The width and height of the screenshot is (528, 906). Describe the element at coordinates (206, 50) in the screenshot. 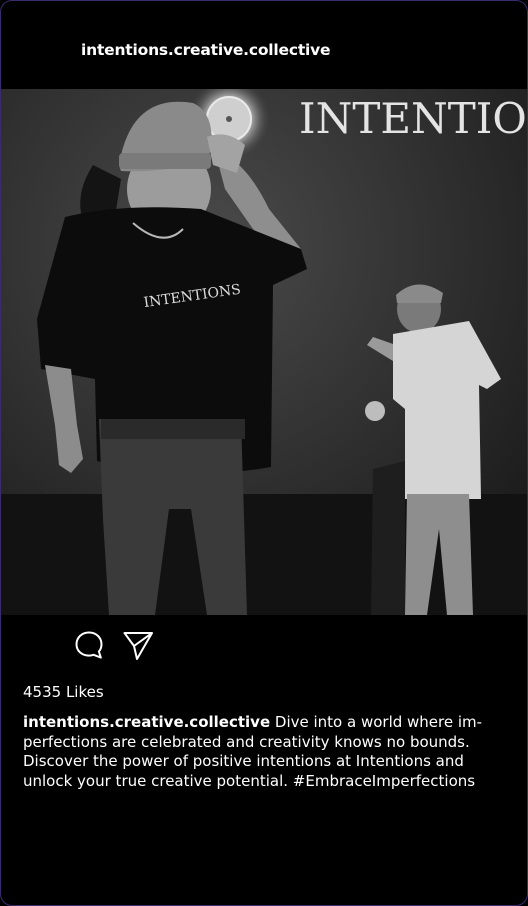

I see `post-username: intentions.creative.collective` at that location.